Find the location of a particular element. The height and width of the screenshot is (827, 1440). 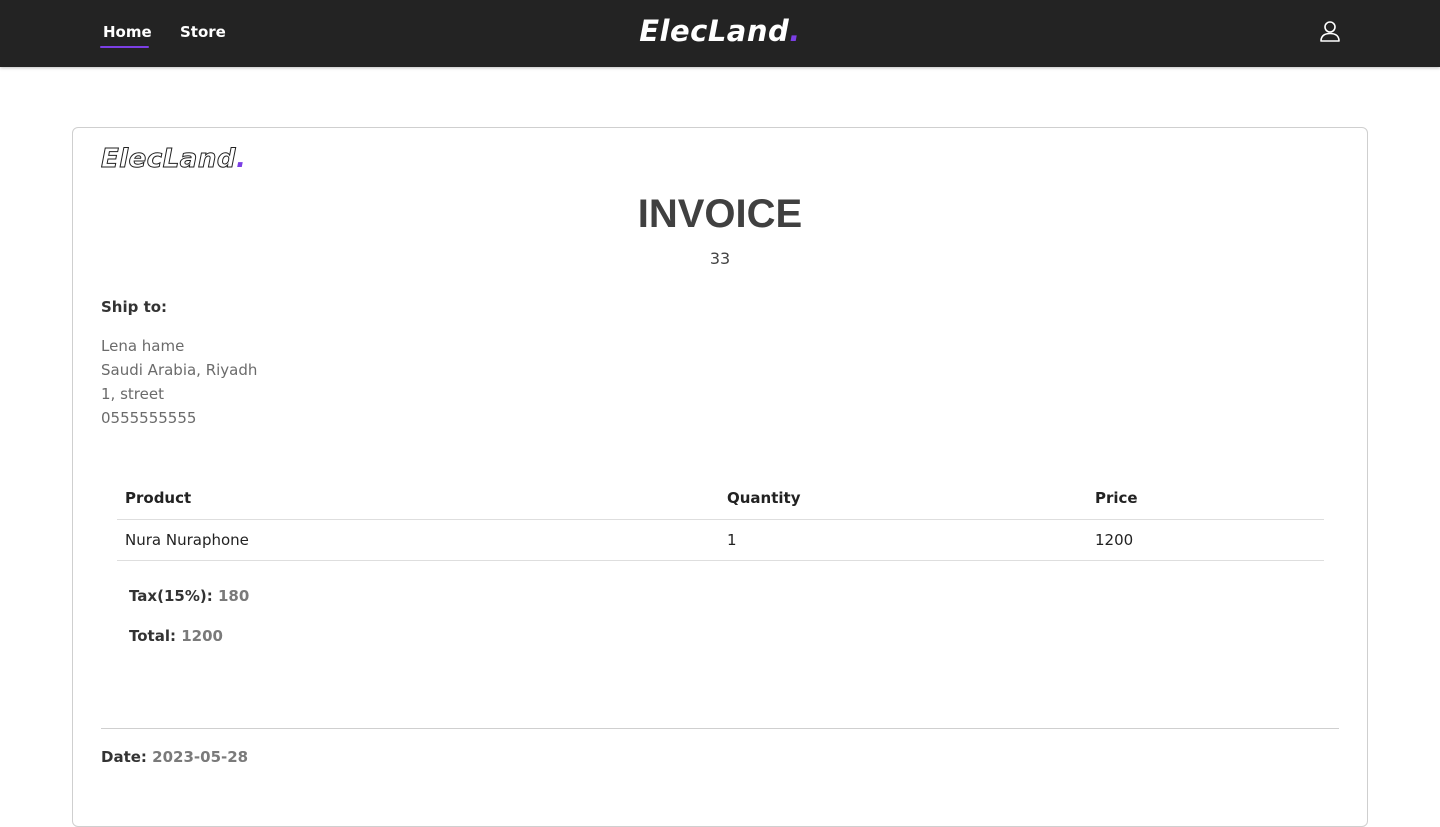

invoice-logo-text: ElecLand is located at coordinates (168, 159).